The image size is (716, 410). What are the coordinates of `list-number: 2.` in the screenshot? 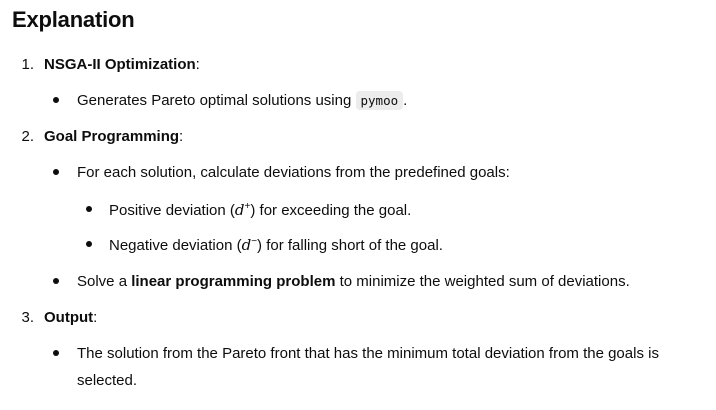 It's located at (27, 136).